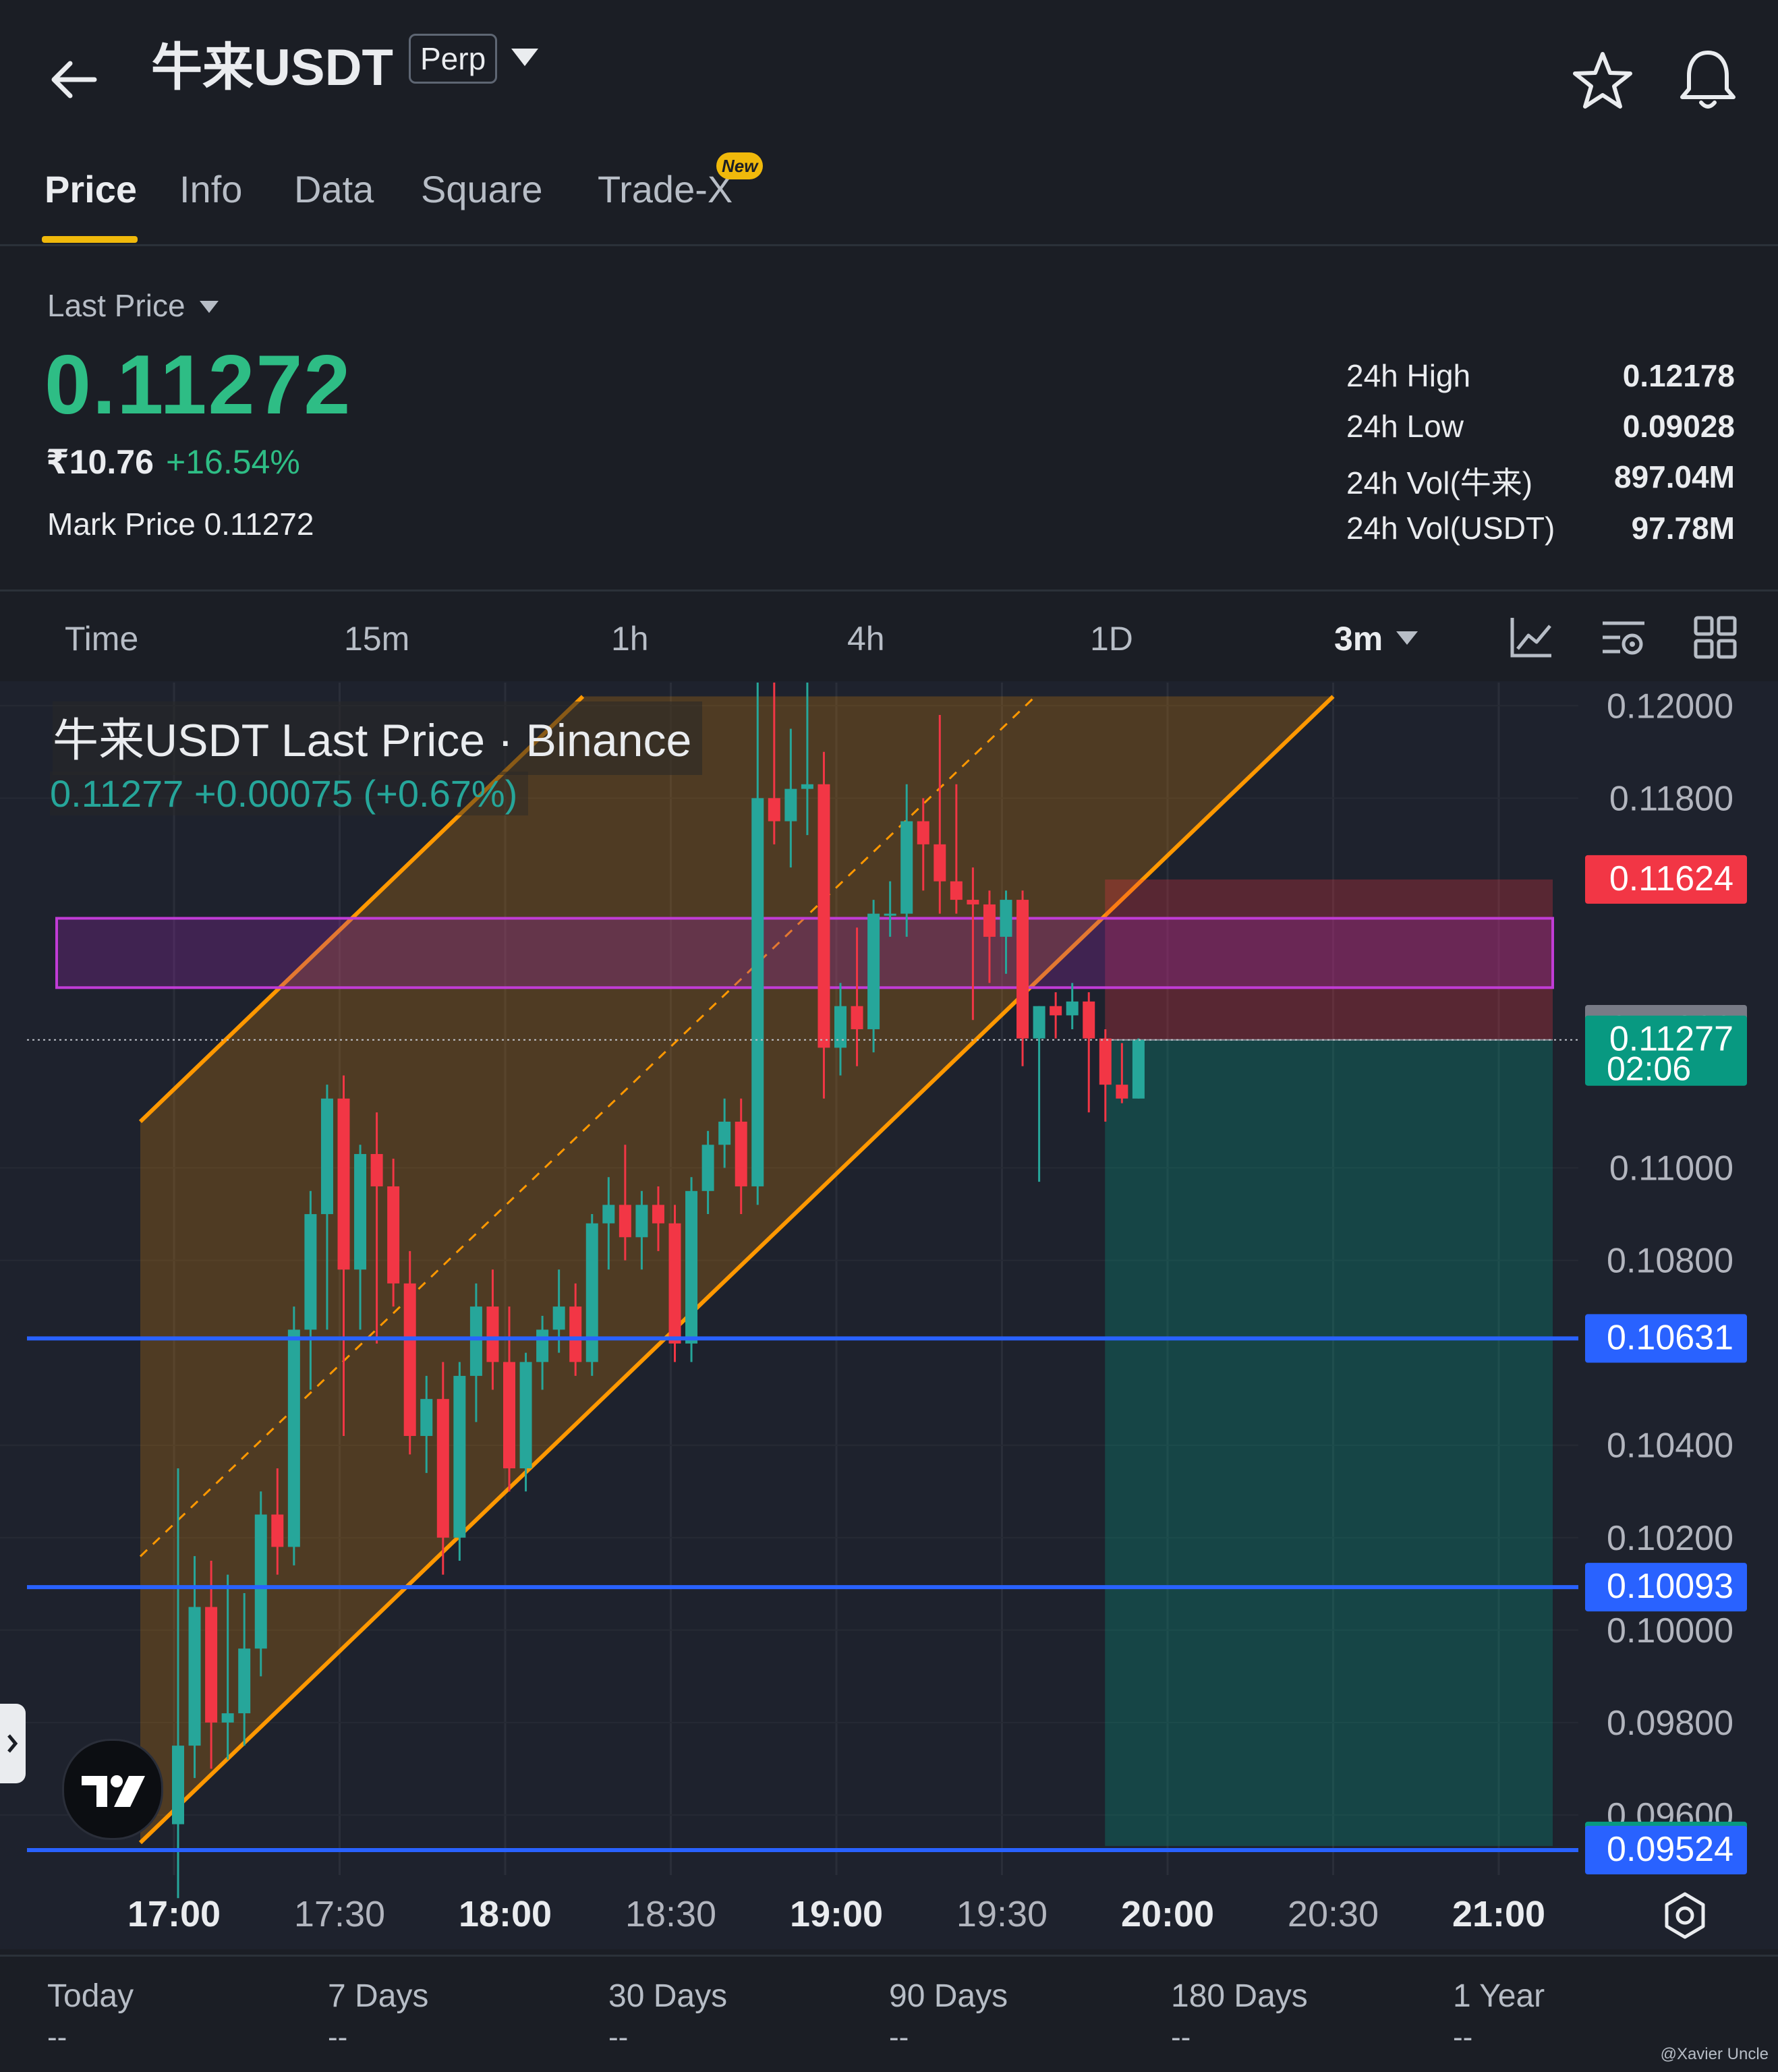 The height and width of the screenshot is (2072, 1778). I want to click on tab-data: Data, so click(334, 189).